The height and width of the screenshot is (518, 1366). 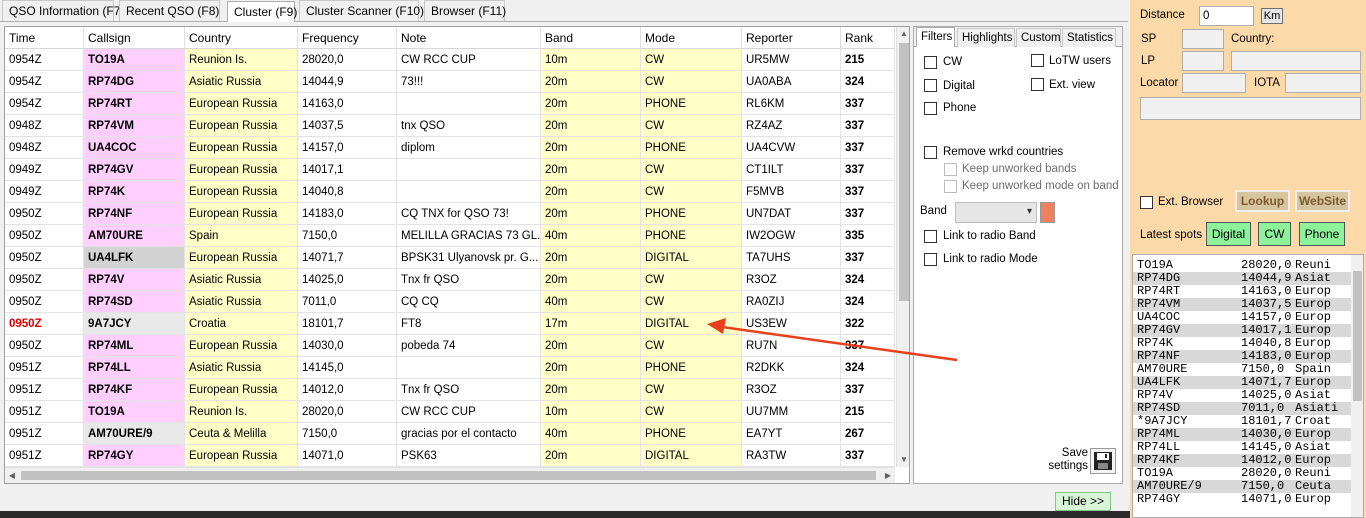 I want to click on col-header-mode: Mode, so click(x=691, y=38).